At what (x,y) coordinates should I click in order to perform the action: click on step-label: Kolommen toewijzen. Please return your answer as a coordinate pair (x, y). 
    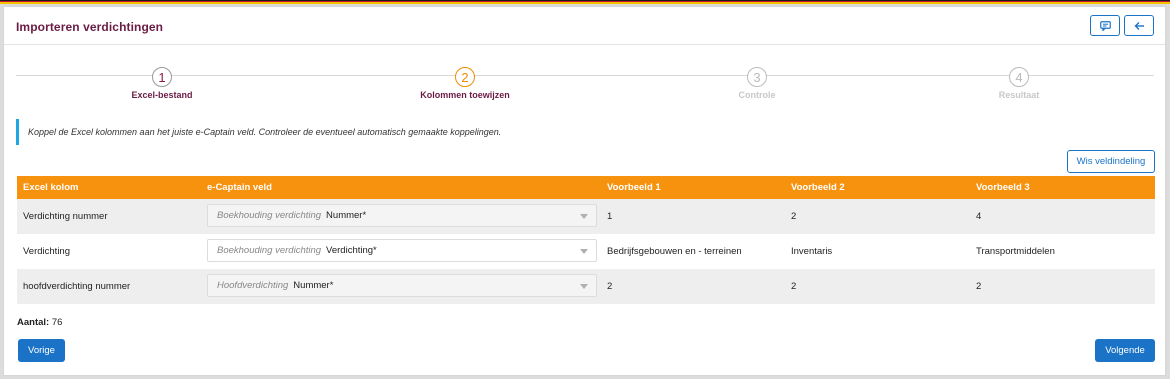
    Looking at the image, I should click on (465, 95).